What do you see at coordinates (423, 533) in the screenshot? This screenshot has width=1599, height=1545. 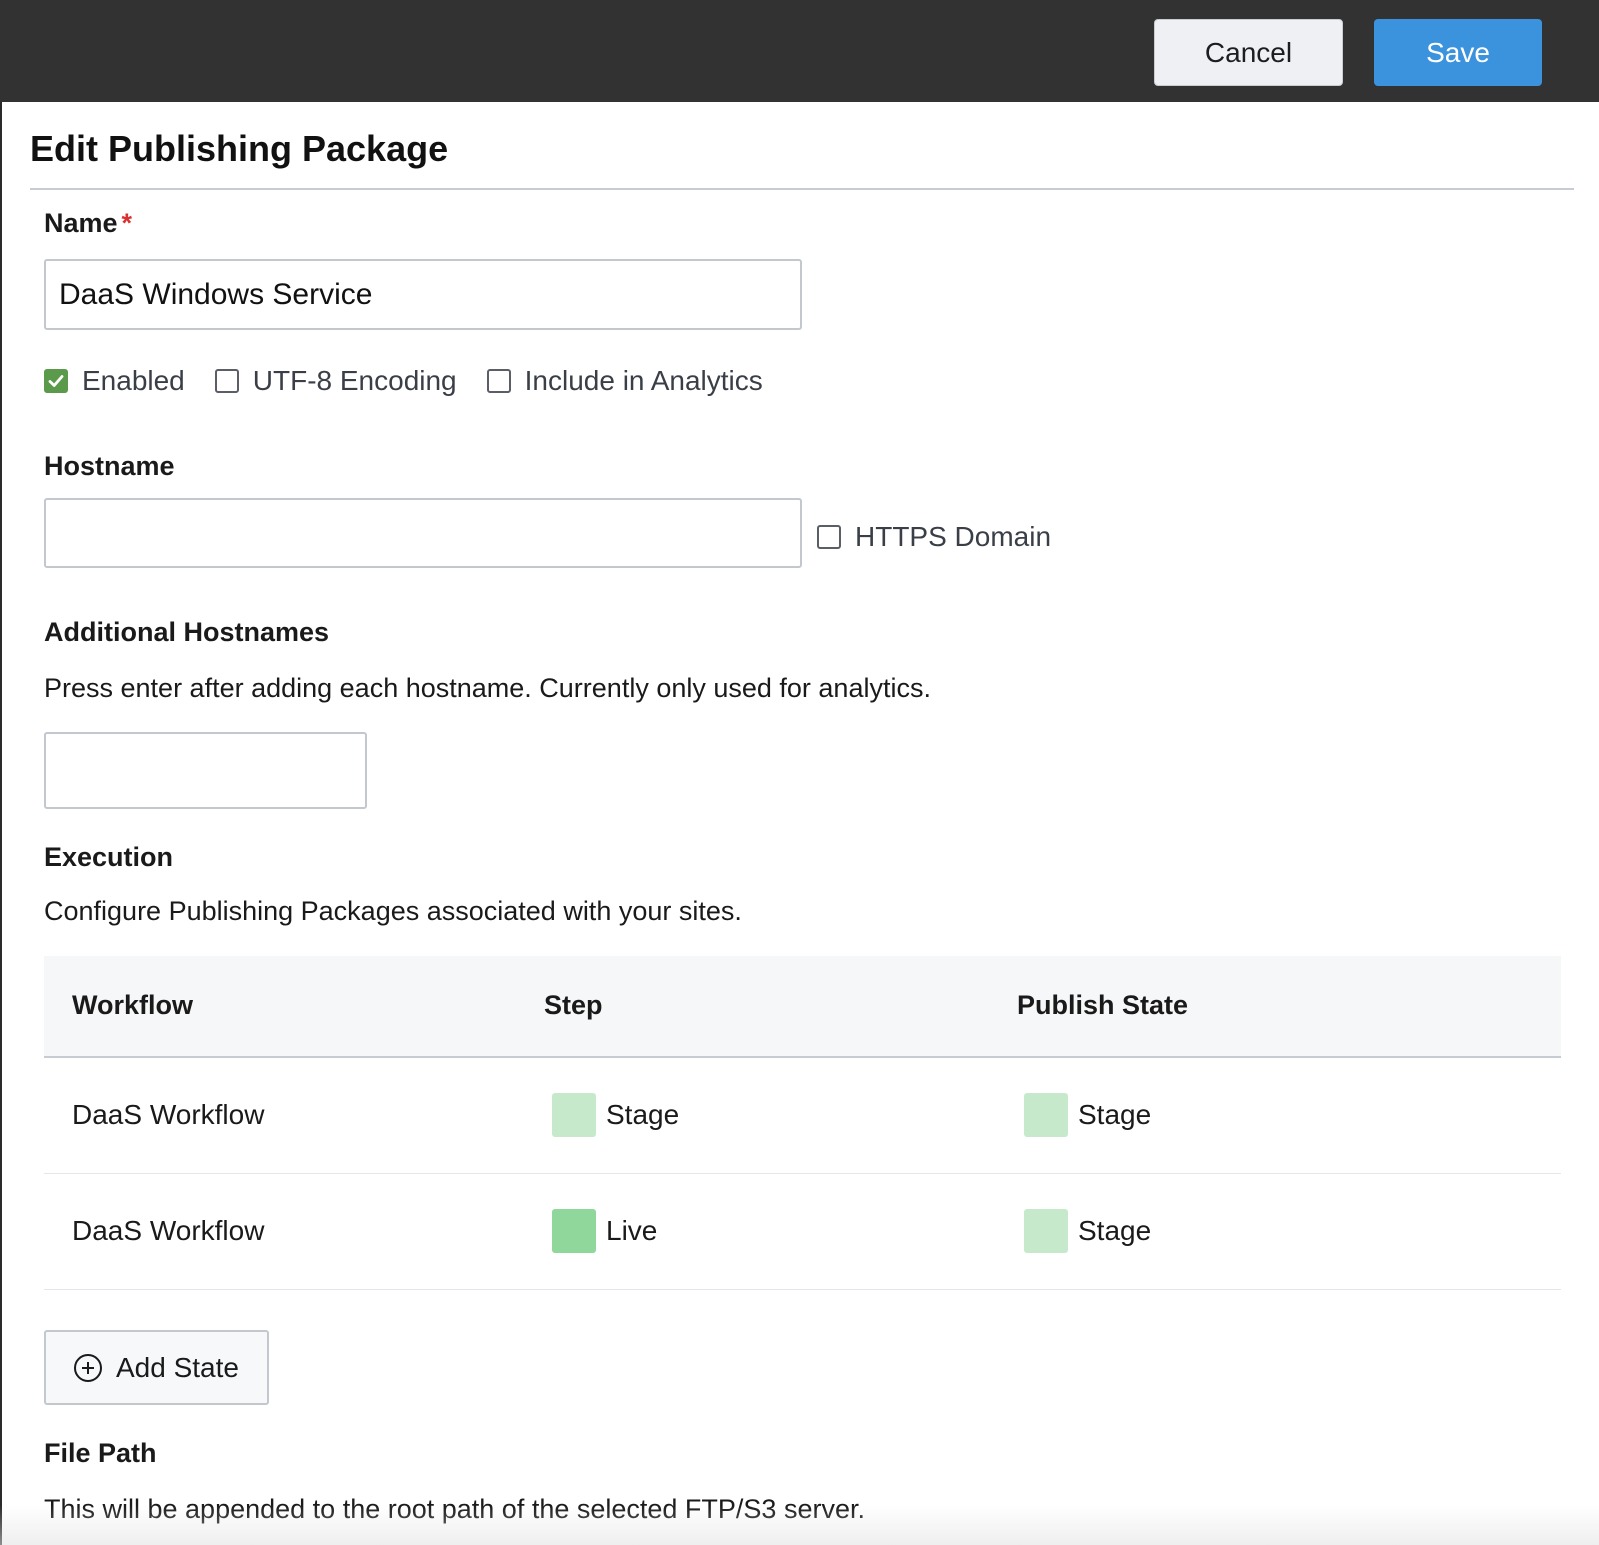 I see `hostname-input` at bounding box center [423, 533].